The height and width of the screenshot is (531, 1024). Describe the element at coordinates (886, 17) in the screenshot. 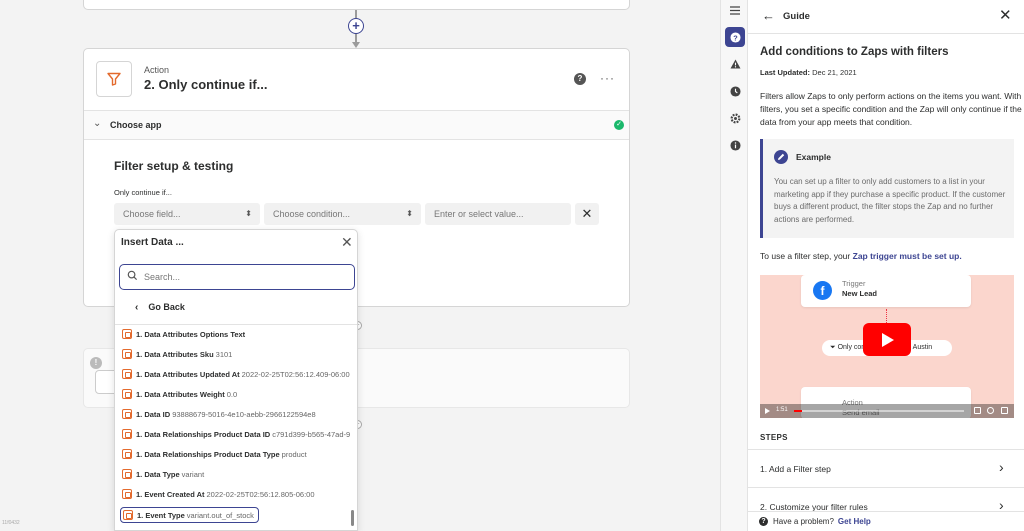

I see `guide-header: ← Guide ✕` at that location.